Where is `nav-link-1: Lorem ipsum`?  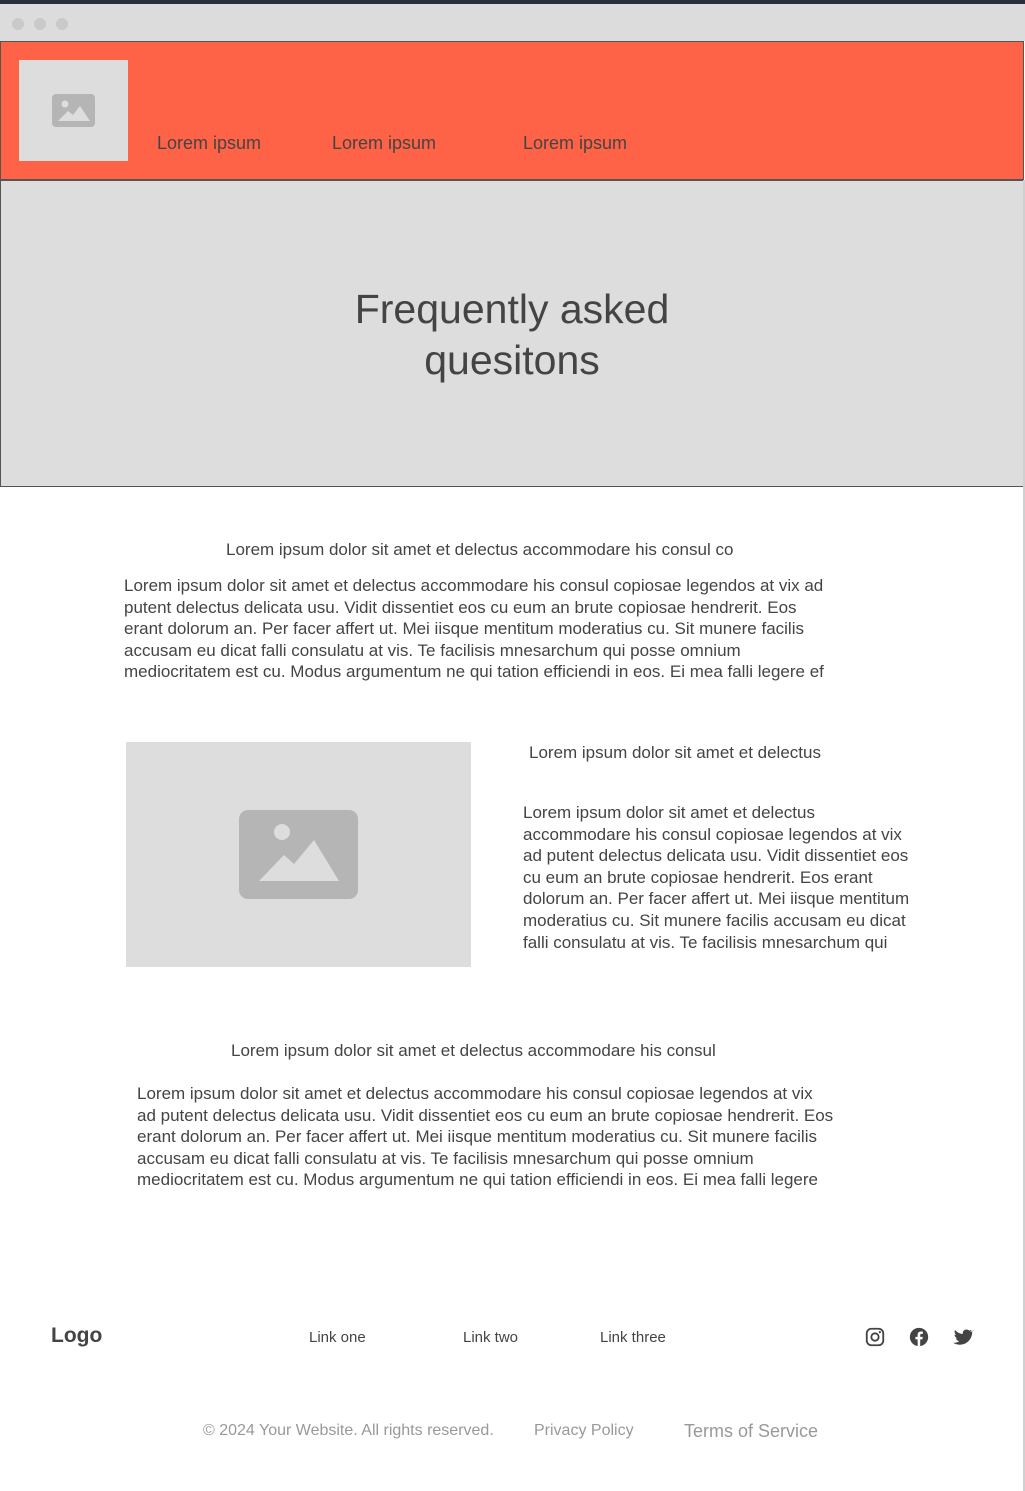 nav-link-1: Lorem ipsum is located at coordinates (209, 143).